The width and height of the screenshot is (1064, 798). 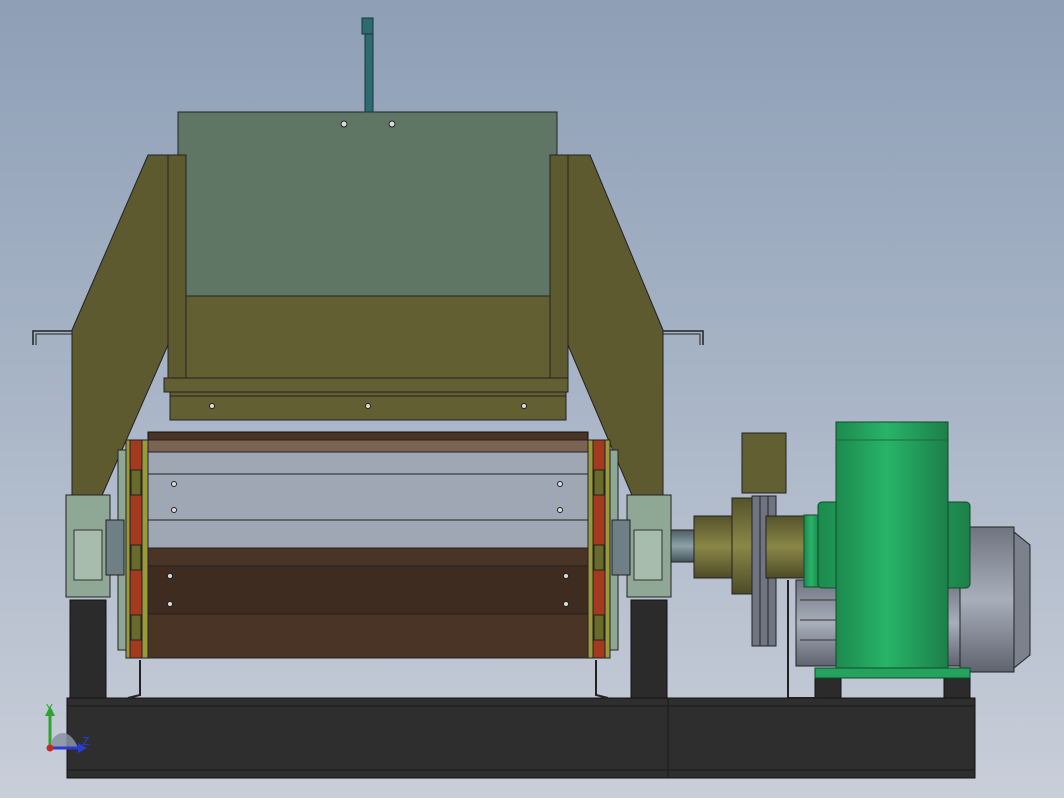 What do you see at coordinates (641, 546) in the screenshot?
I see `right-bearing` at bounding box center [641, 546].